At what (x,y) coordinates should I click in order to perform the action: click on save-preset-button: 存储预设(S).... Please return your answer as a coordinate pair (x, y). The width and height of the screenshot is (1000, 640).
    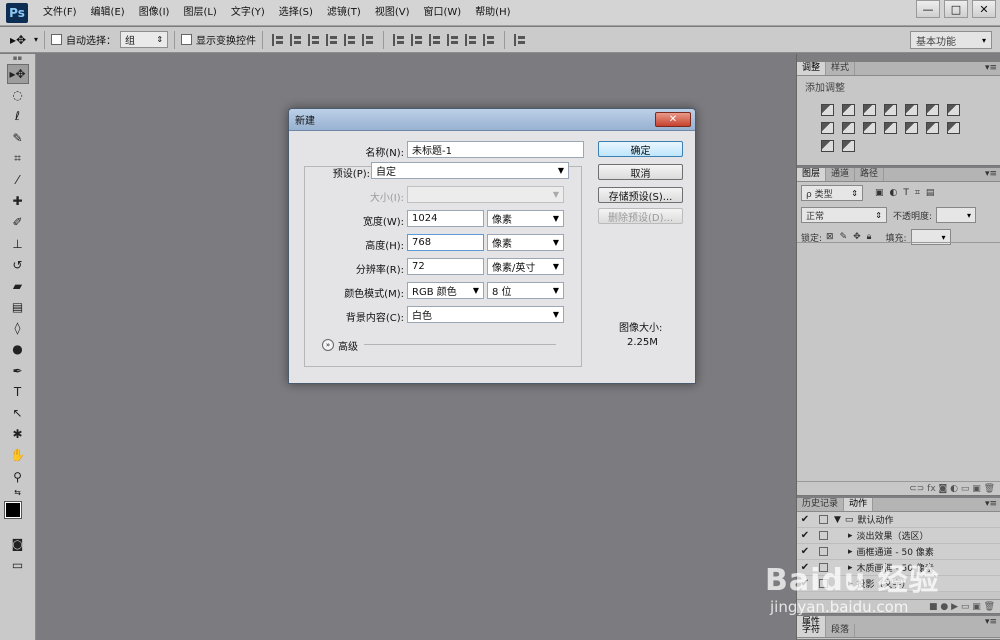
    Looking at the image, I should click on (640, 195).